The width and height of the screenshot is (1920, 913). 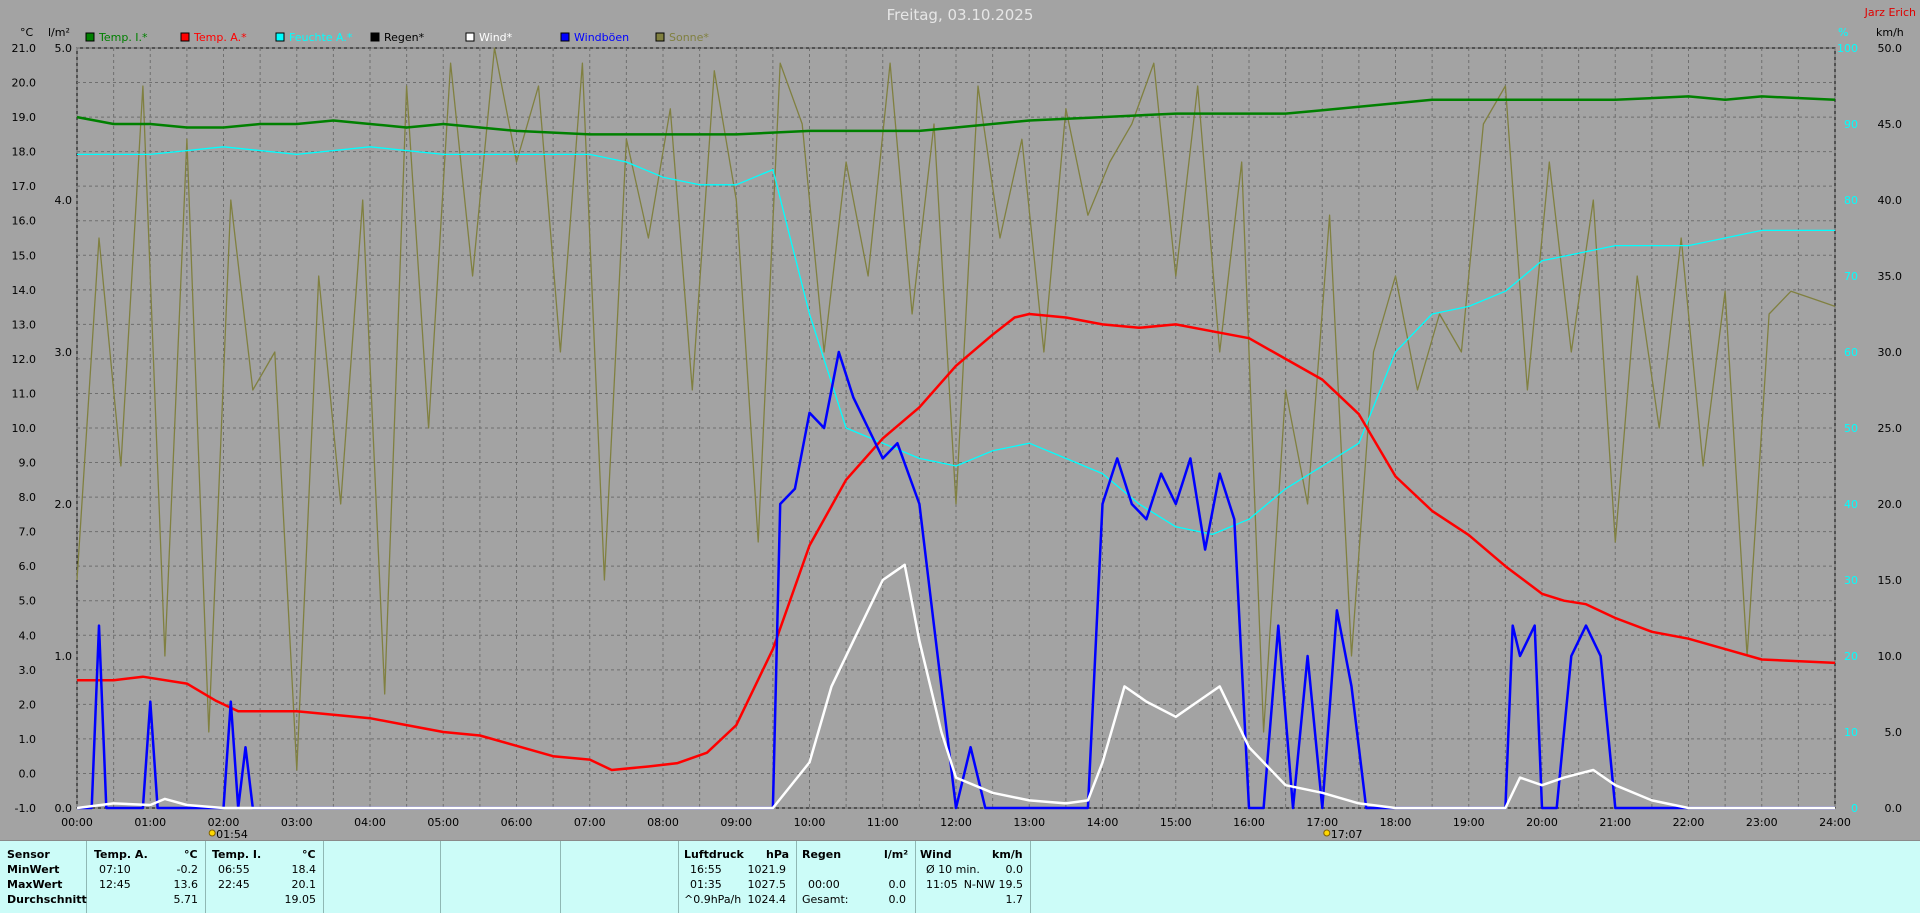 What do you see at coordinates (1851, 732) in the screenshot?
I see `pct-tick-label: 10` at bounding box center [1851, 732].